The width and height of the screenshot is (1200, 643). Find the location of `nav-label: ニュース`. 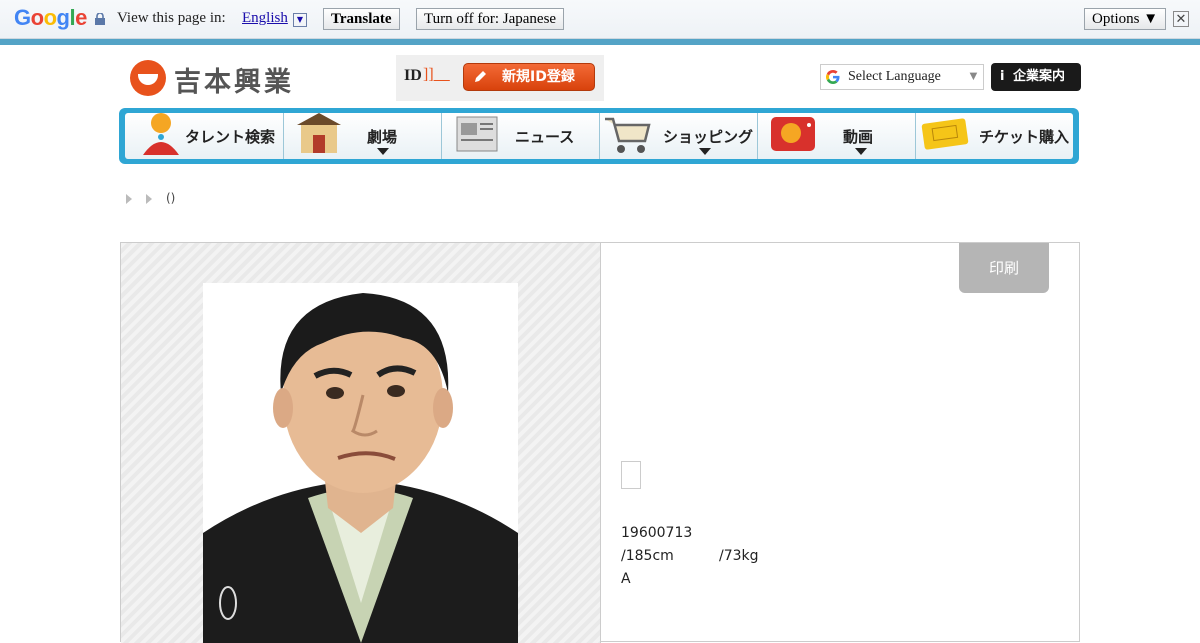

nav-label: ニュース is located at coordinates (545, 137).